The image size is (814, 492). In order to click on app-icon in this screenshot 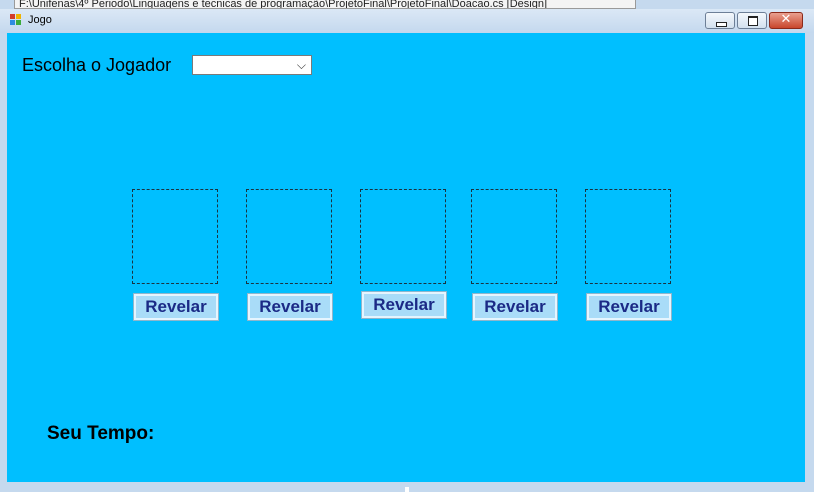, I will do `click(16, 20)`.